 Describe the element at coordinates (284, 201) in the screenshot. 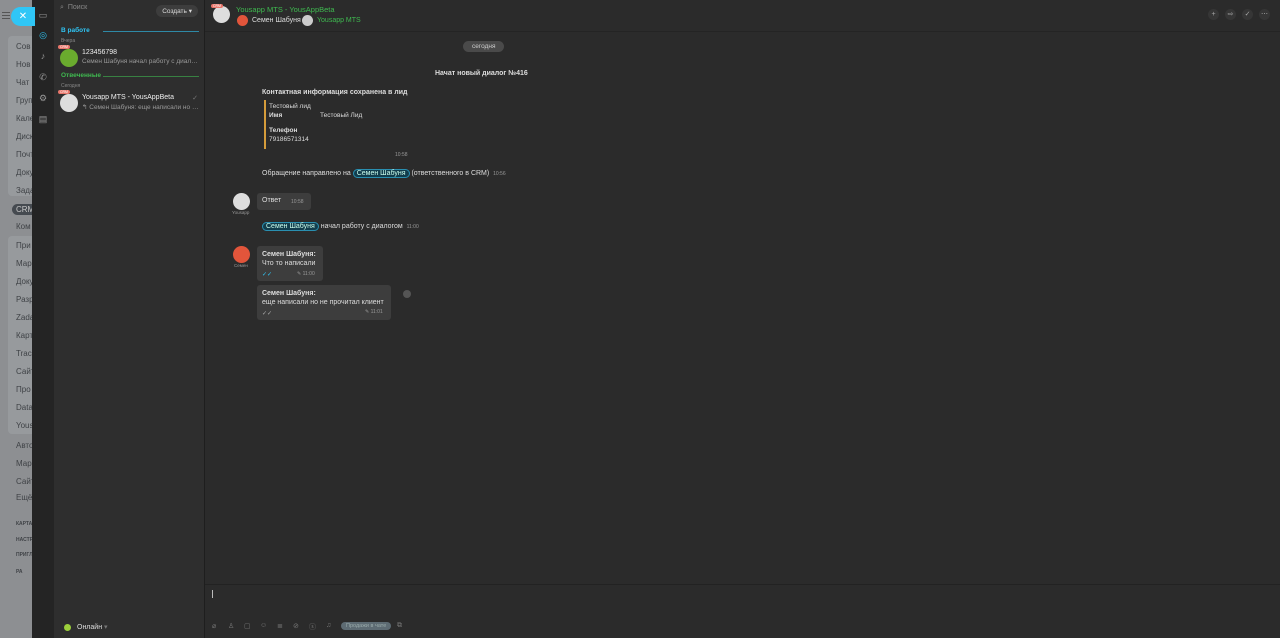

I see `message-bubble: Ответ 10:58` at that location.